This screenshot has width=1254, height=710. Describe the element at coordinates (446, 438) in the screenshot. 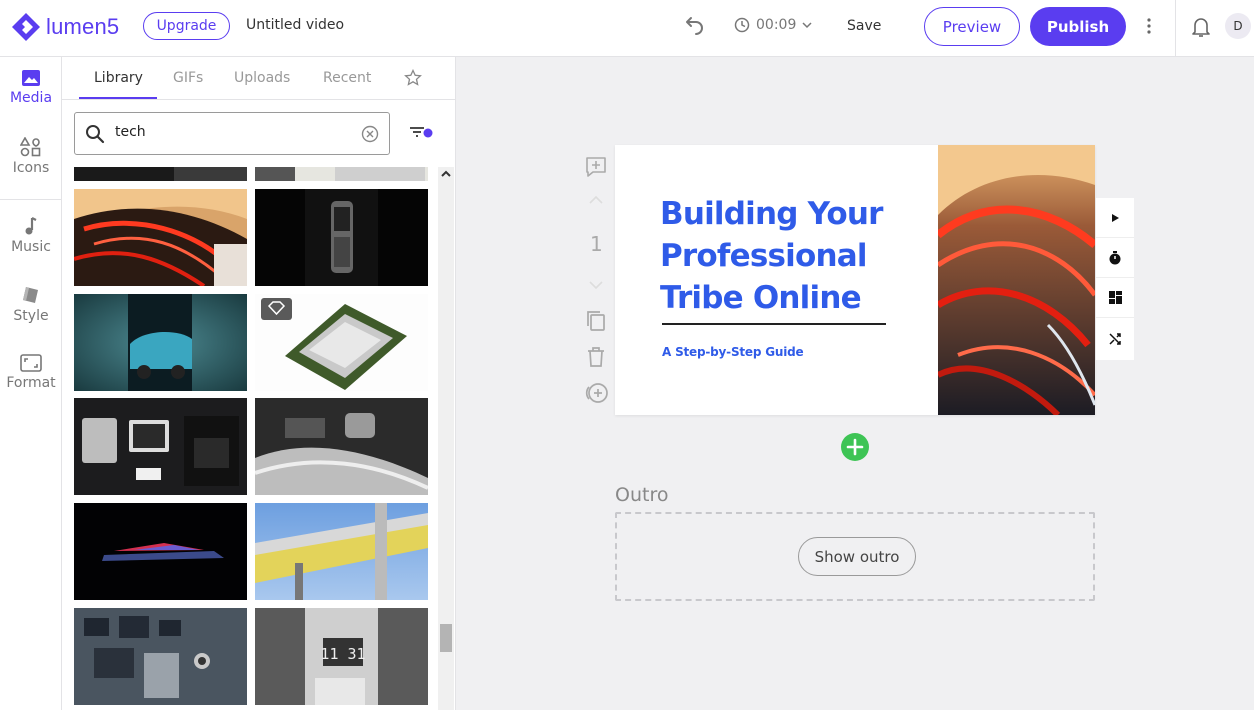

I see `media-scrollbar` at that location.